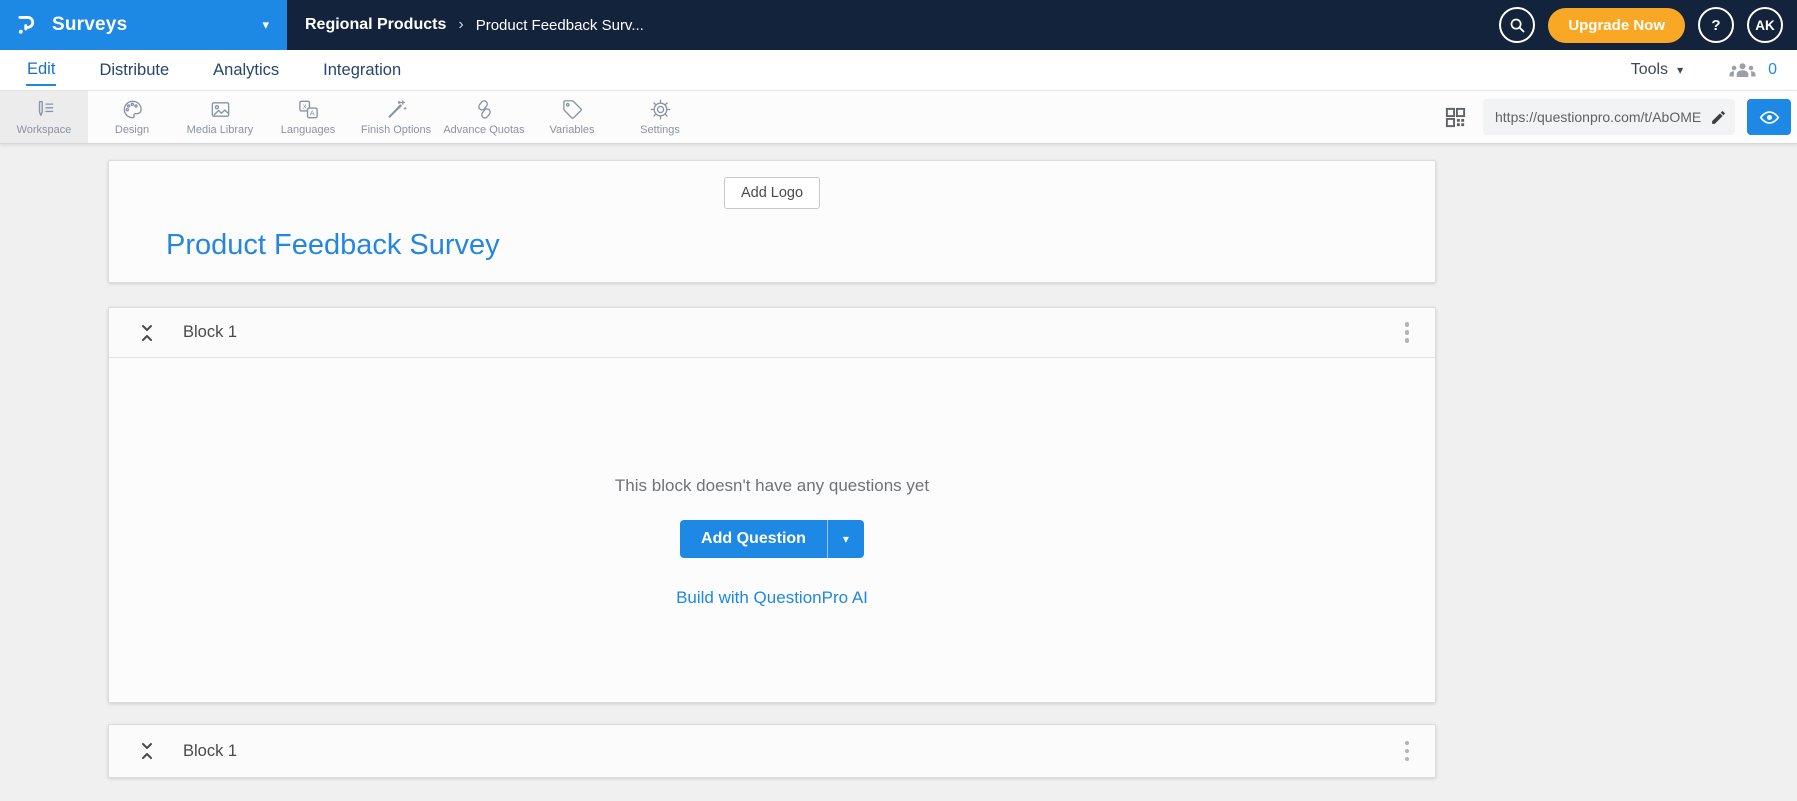 The image size is (1797, 801). I want to click on collaborators-count: 0, so click(1772, 69).